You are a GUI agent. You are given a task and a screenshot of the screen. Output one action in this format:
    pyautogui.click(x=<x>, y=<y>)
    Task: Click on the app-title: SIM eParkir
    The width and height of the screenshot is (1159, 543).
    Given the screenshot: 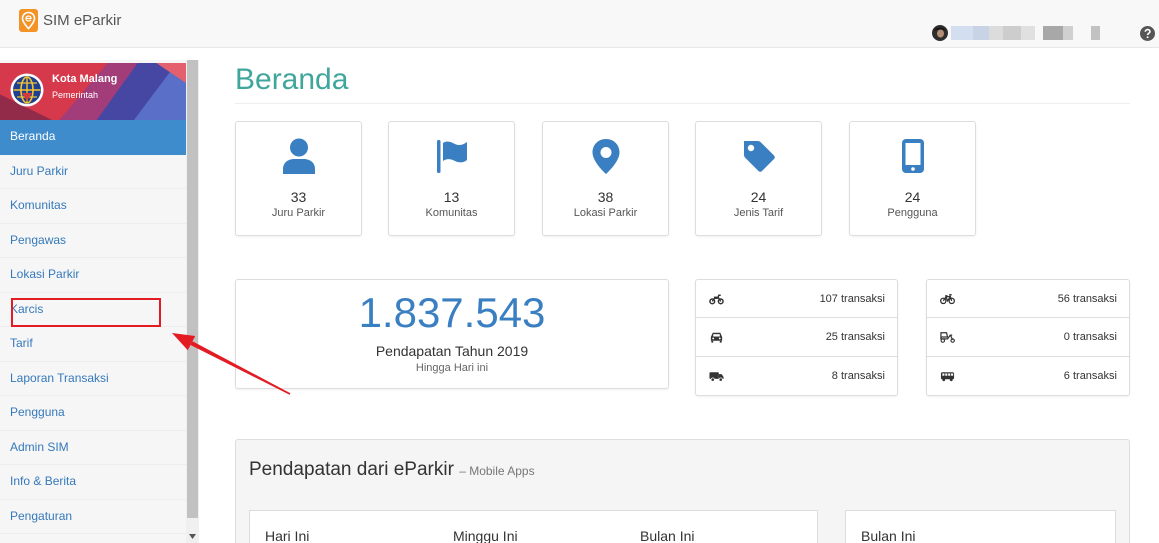 What is the action you would take?
    pyautogui.click(x=82, y=21)
    